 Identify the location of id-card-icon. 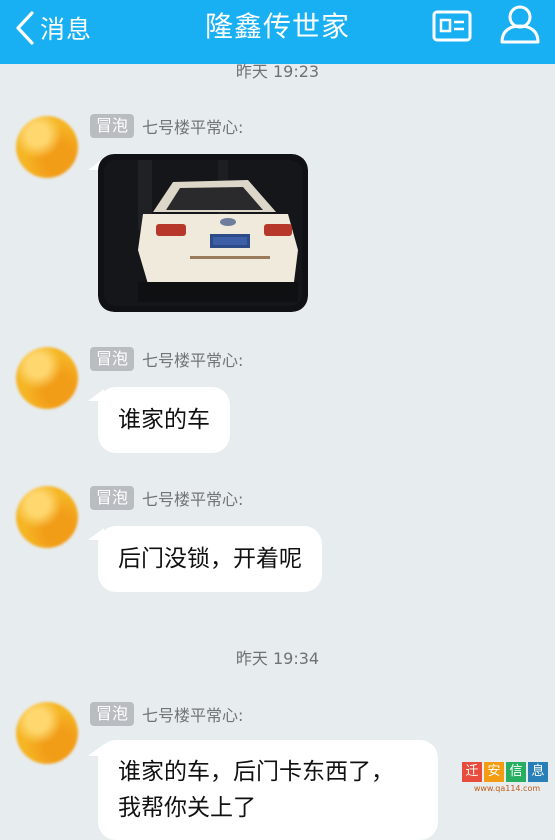
(452, 26).